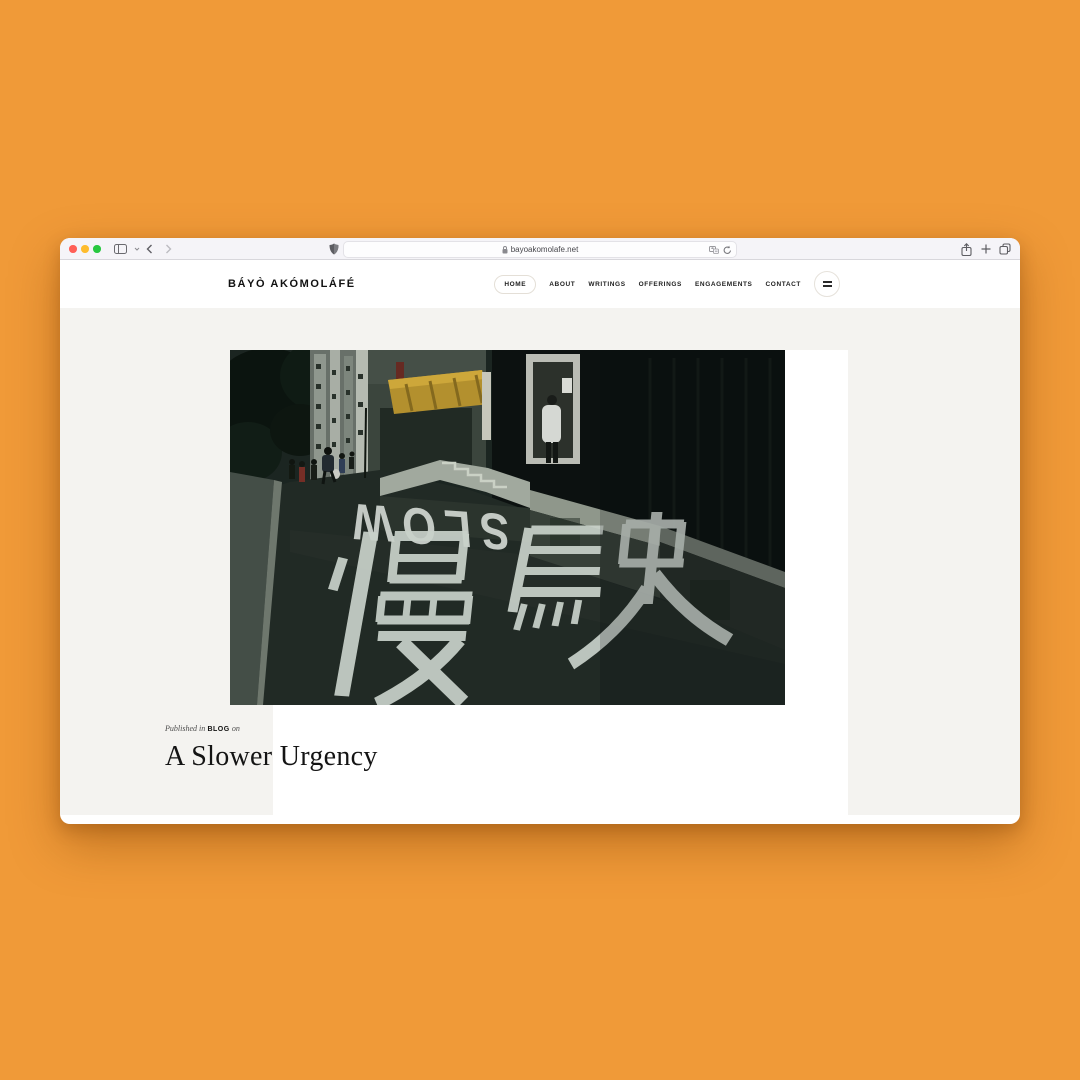 This screenshot has height=1080, width=1080. I want to click on post-meta: Published in BLOG on, so click(347, 728).